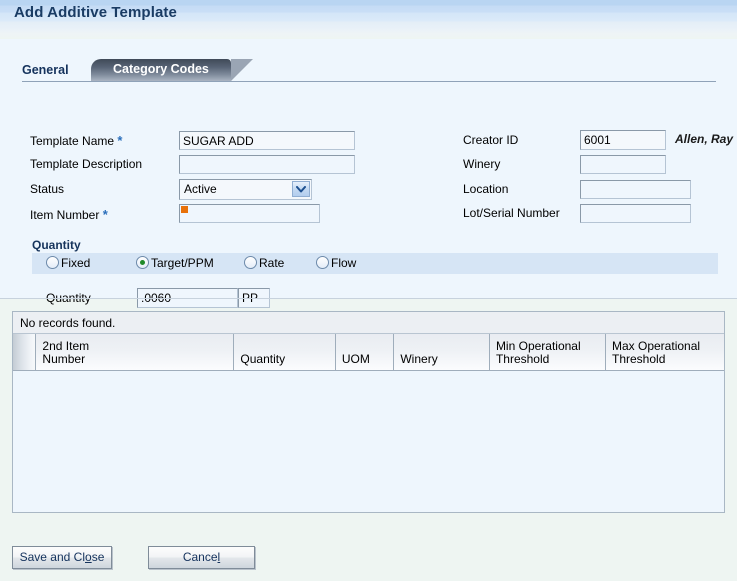 The width and height of the screenshot is (737, 581). I want to click on quantity-group-title: Quantity, so click(56, 245).